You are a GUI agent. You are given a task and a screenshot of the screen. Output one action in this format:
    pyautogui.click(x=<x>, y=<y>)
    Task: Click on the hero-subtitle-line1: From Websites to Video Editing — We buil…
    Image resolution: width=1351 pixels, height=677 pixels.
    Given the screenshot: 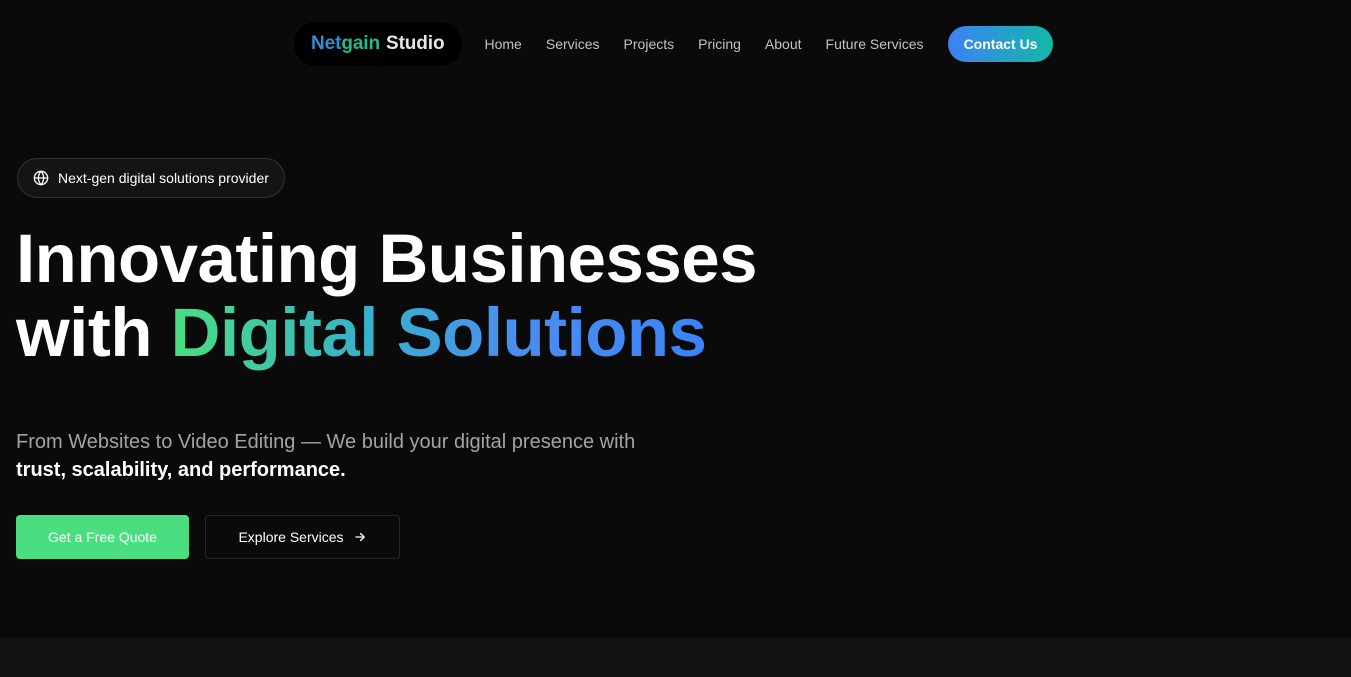 What is the action you would take?
    pyautogui.click(x=326, y=442)
    